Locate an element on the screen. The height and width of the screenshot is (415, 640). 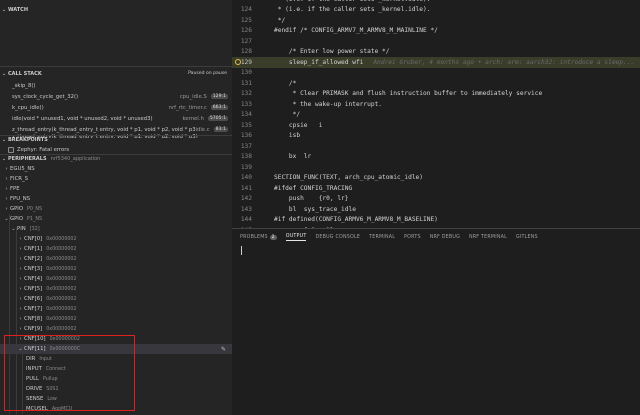
code-line: 133 * the wake-up interrupt. is located at coordinates (436, 104).